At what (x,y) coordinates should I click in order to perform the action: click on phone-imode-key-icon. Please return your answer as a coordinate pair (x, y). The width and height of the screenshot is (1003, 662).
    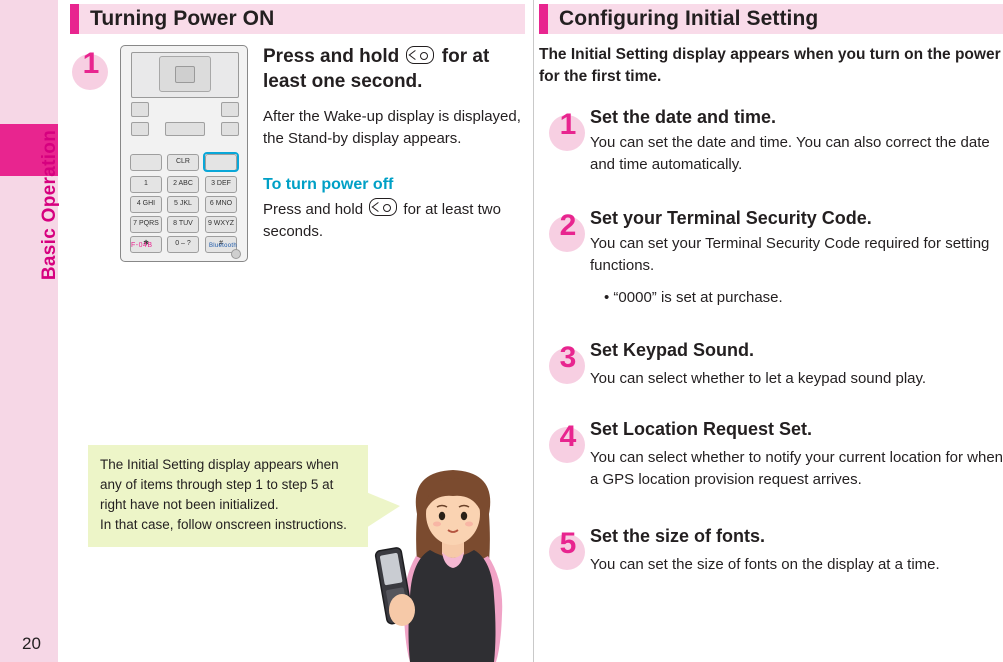
    Looking at the image, I should click on (230, 109).